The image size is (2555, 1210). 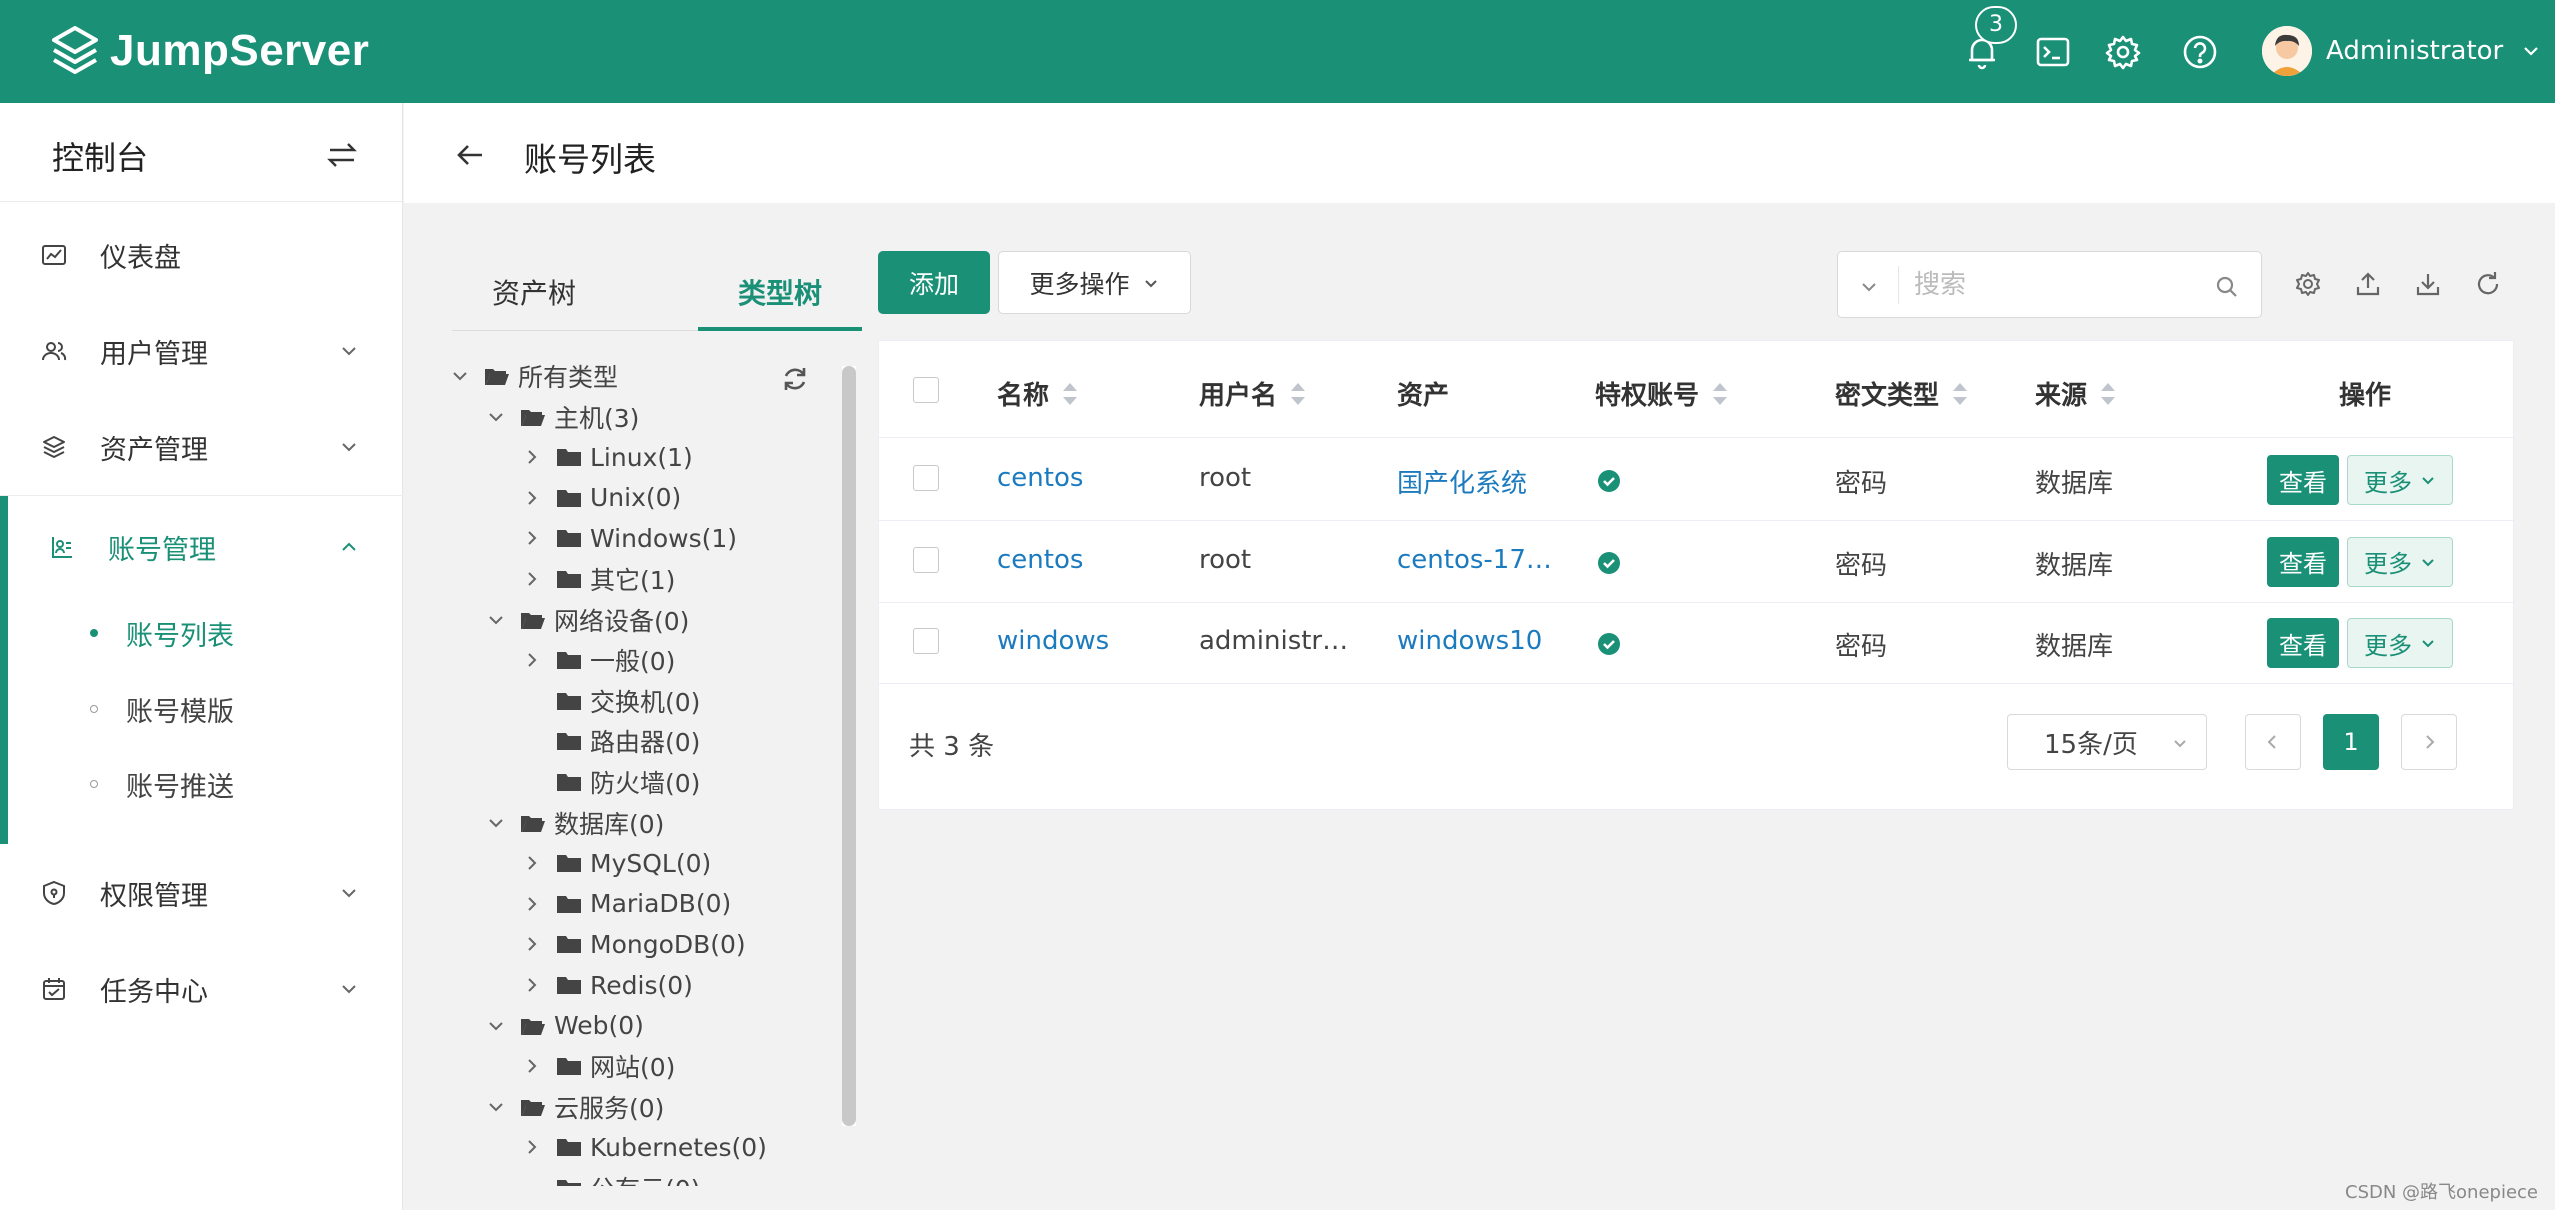 I want to click on add-button: 添加, so click(x=934, y=282).